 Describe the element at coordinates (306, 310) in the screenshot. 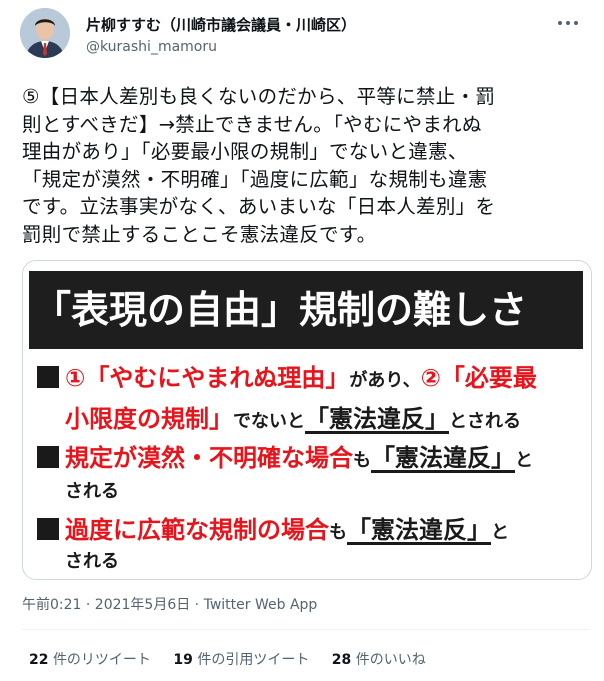

I see `slide-title: 「表現の自由」規制の難しさ` at that location.